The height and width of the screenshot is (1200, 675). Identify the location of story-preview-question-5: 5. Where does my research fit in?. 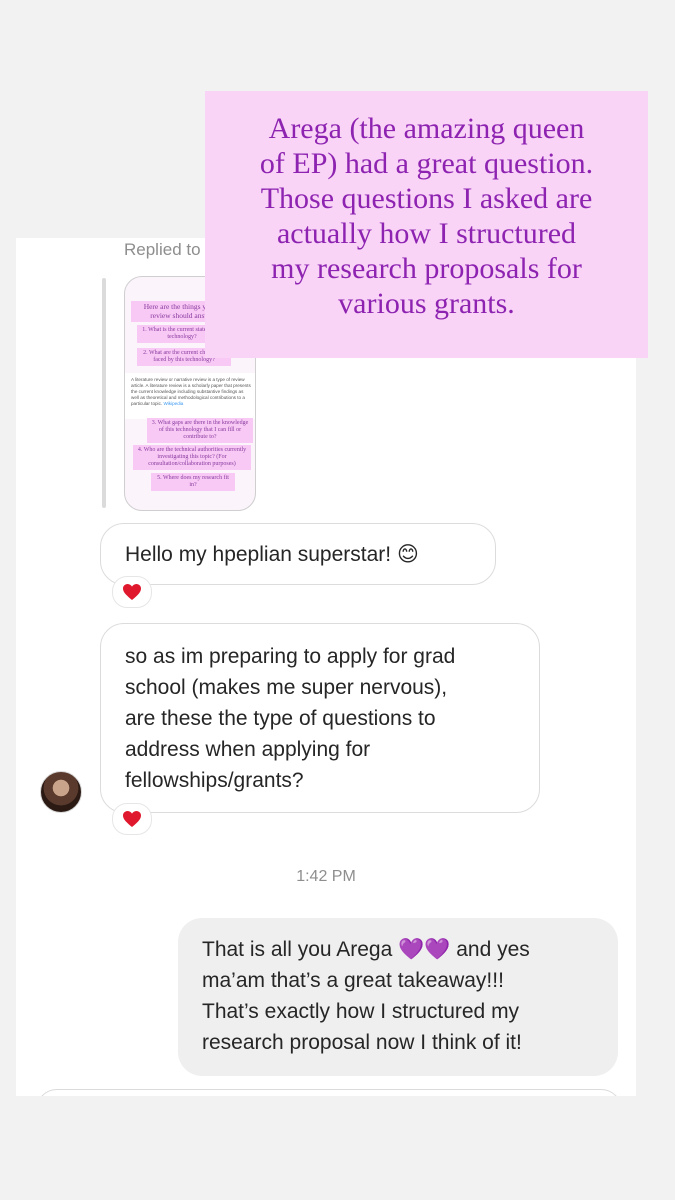
(193, 482).